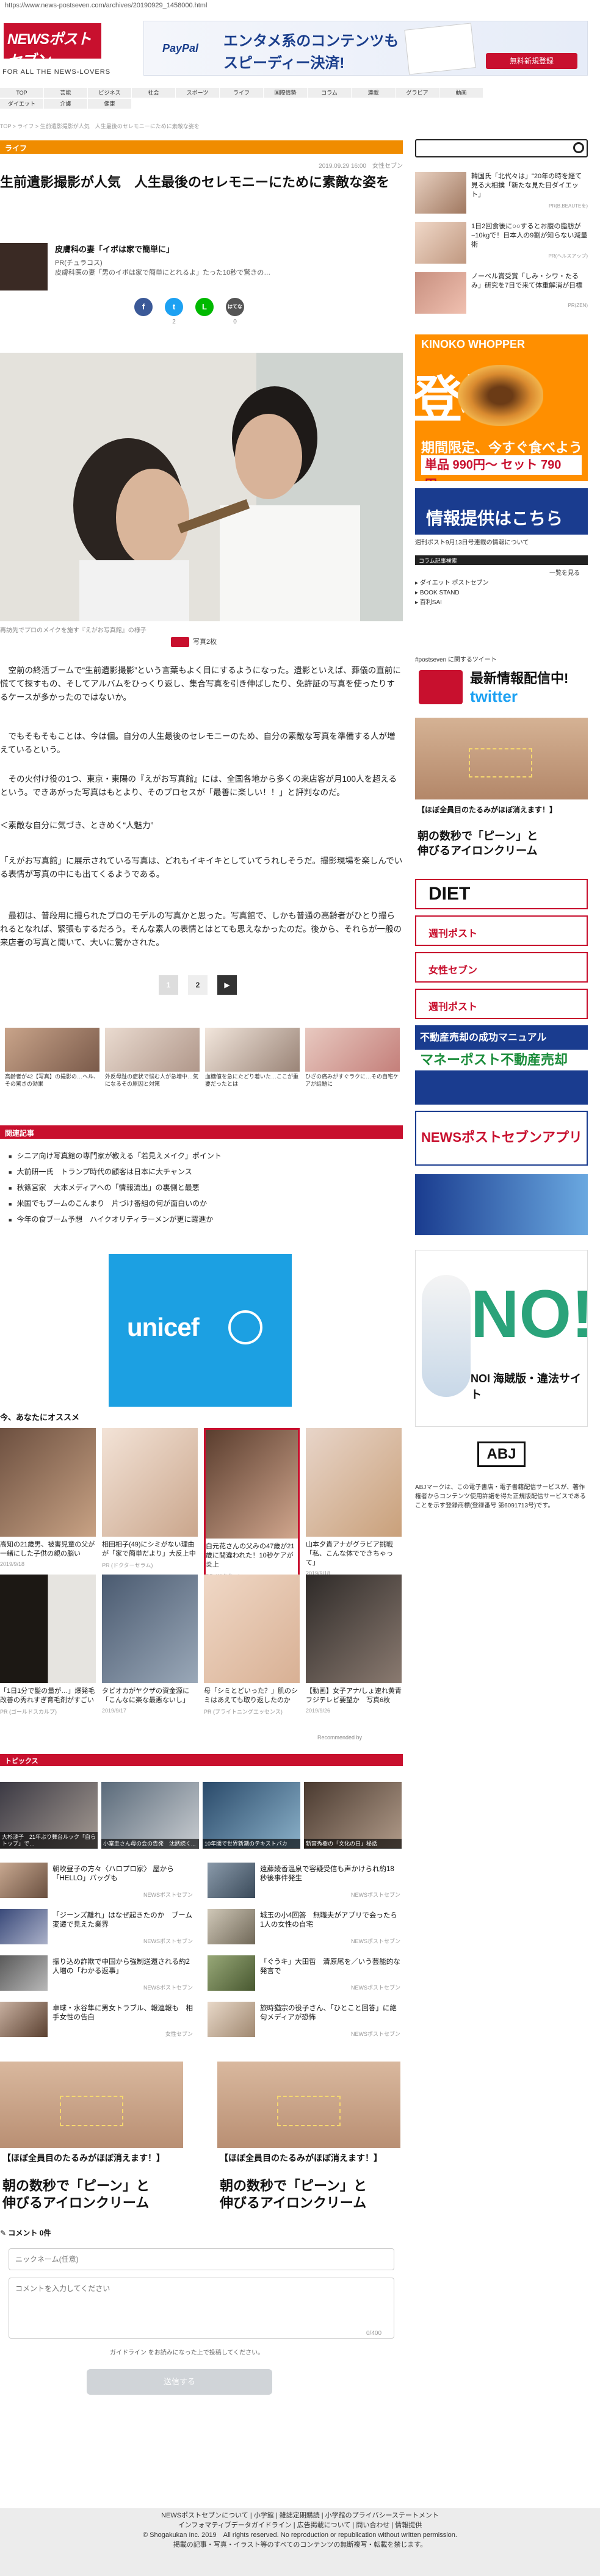  Describe the element at coordinates (201, 147) in the screenshot. I see `category-bar: ライフ` at that location.